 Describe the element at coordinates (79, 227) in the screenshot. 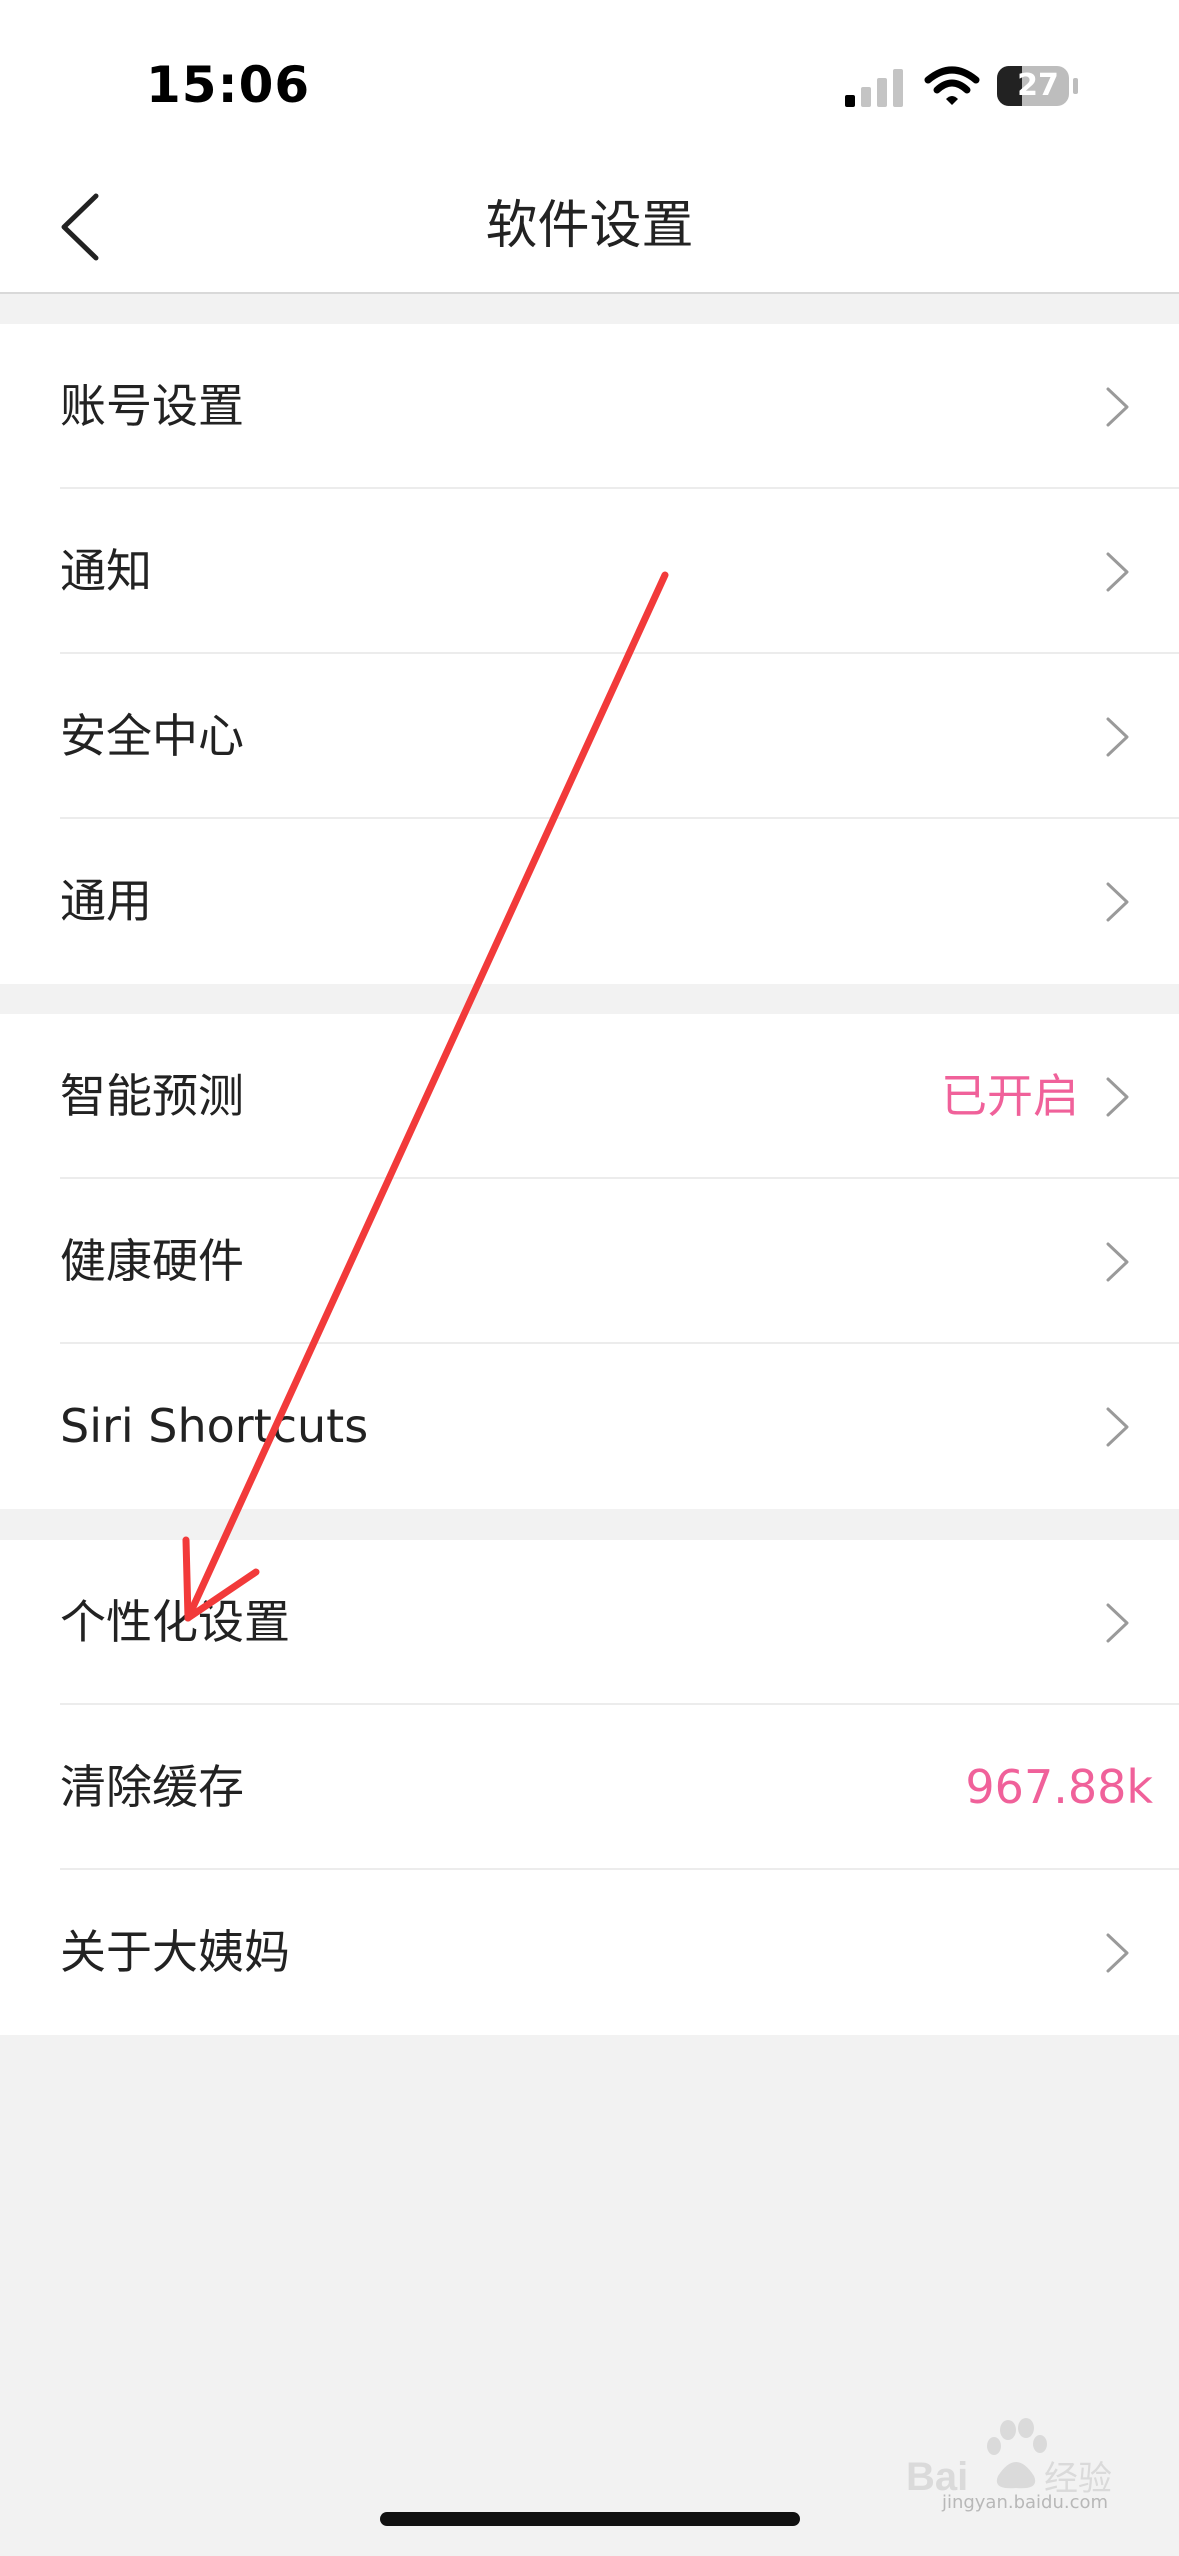

I see `chevron-left-icon` at that location.